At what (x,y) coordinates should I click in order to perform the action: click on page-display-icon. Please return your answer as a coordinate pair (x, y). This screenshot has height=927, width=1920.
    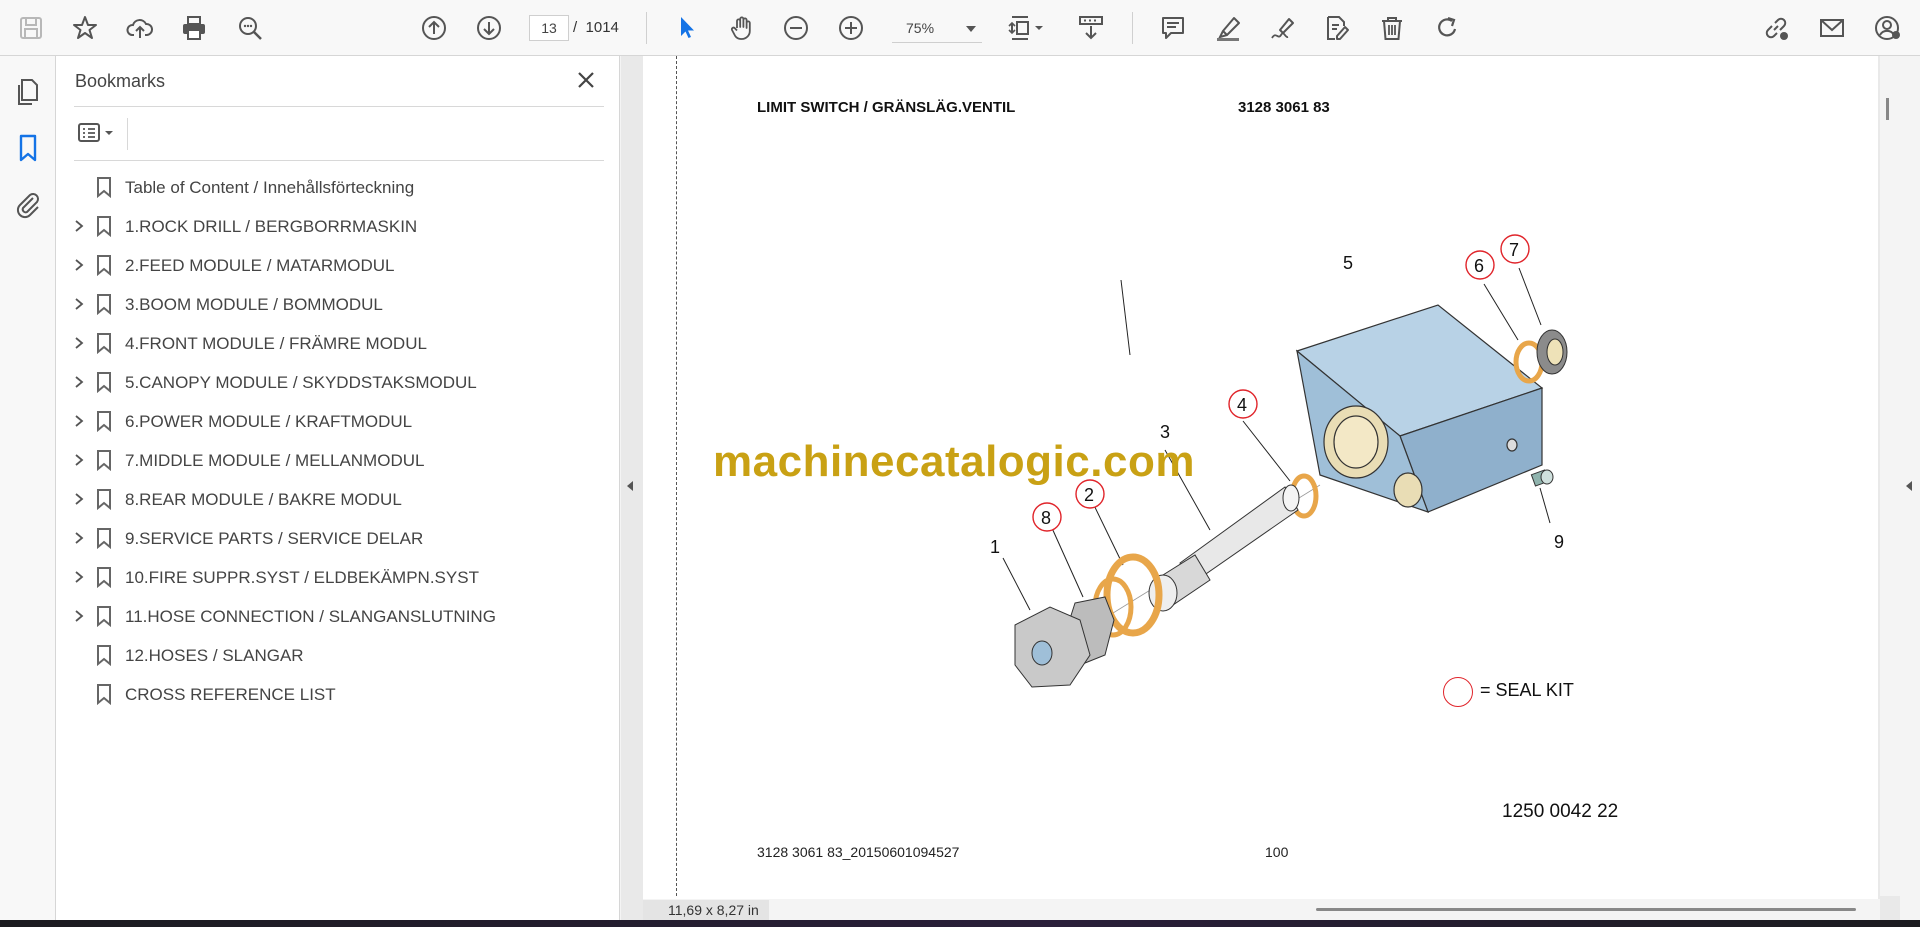
    Looking at the image, I should click on (1026, 28).